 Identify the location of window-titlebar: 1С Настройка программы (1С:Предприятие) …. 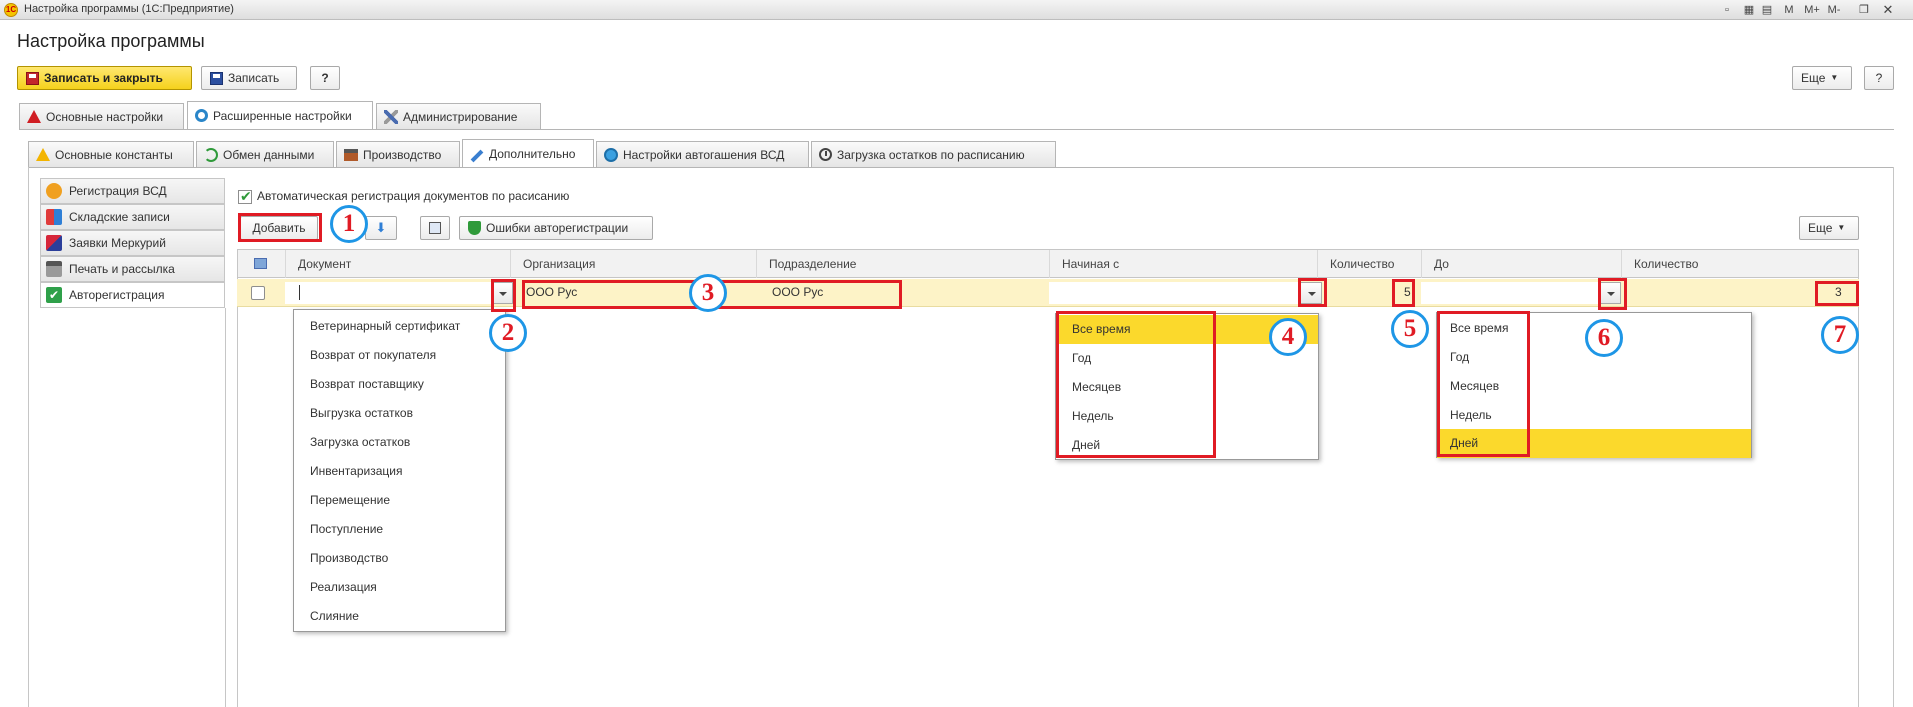
(956, 10).